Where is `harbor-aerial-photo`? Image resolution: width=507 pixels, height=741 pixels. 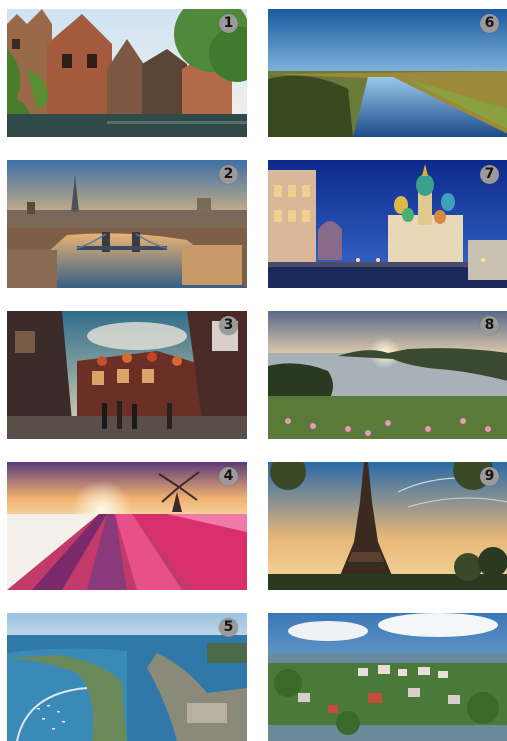
harbor-aerial-photo is located at coordinates (127, 677).